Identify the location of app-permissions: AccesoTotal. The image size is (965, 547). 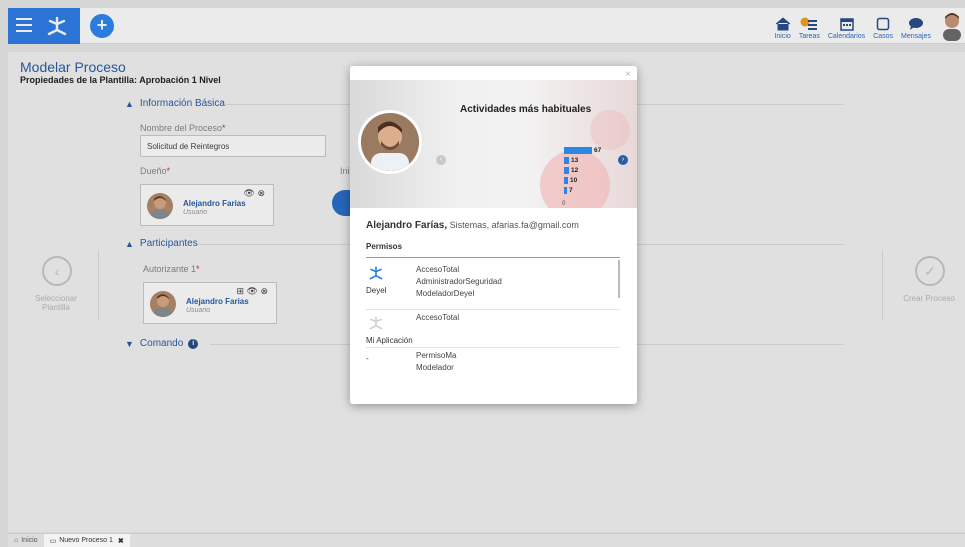
(437, 318).